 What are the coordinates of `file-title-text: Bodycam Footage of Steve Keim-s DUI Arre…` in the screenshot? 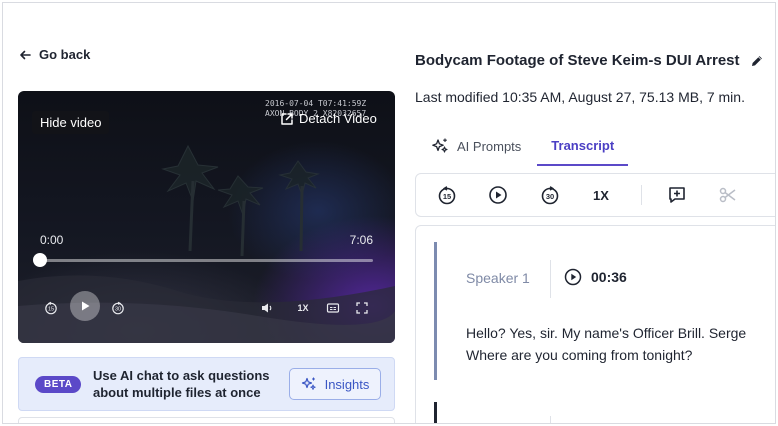 It's located at (577, 60).